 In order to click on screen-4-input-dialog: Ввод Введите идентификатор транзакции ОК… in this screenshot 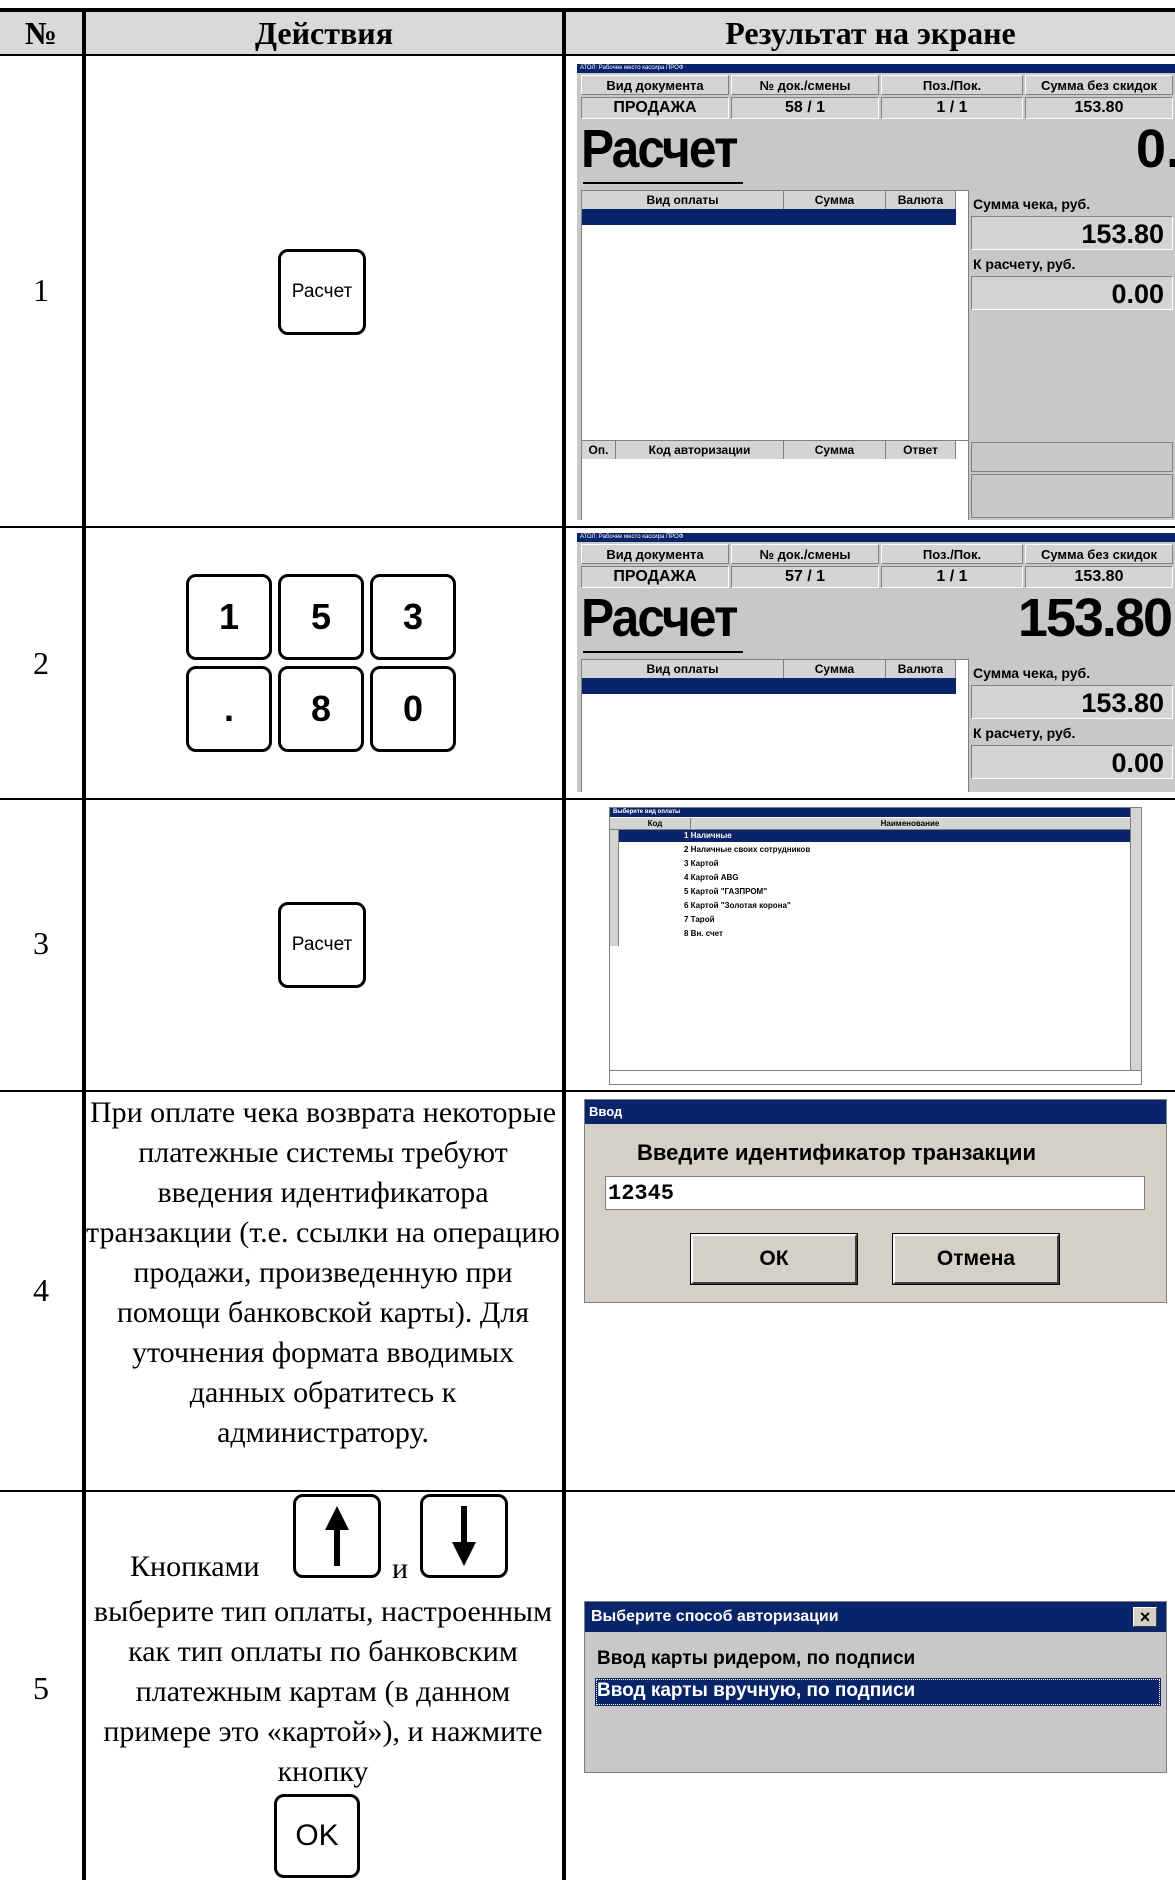, I will do `click(875, 1201)`.